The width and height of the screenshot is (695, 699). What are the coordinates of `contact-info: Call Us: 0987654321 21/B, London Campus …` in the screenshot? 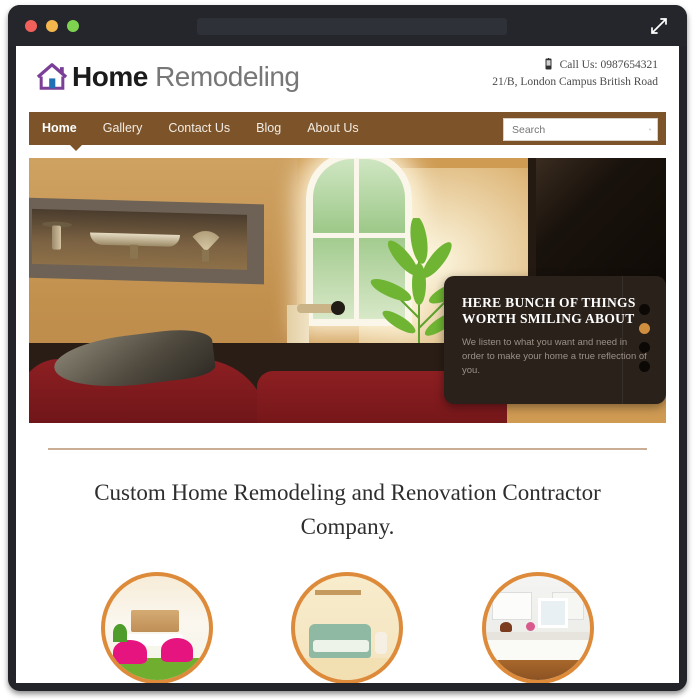 It's located at (575, 74).